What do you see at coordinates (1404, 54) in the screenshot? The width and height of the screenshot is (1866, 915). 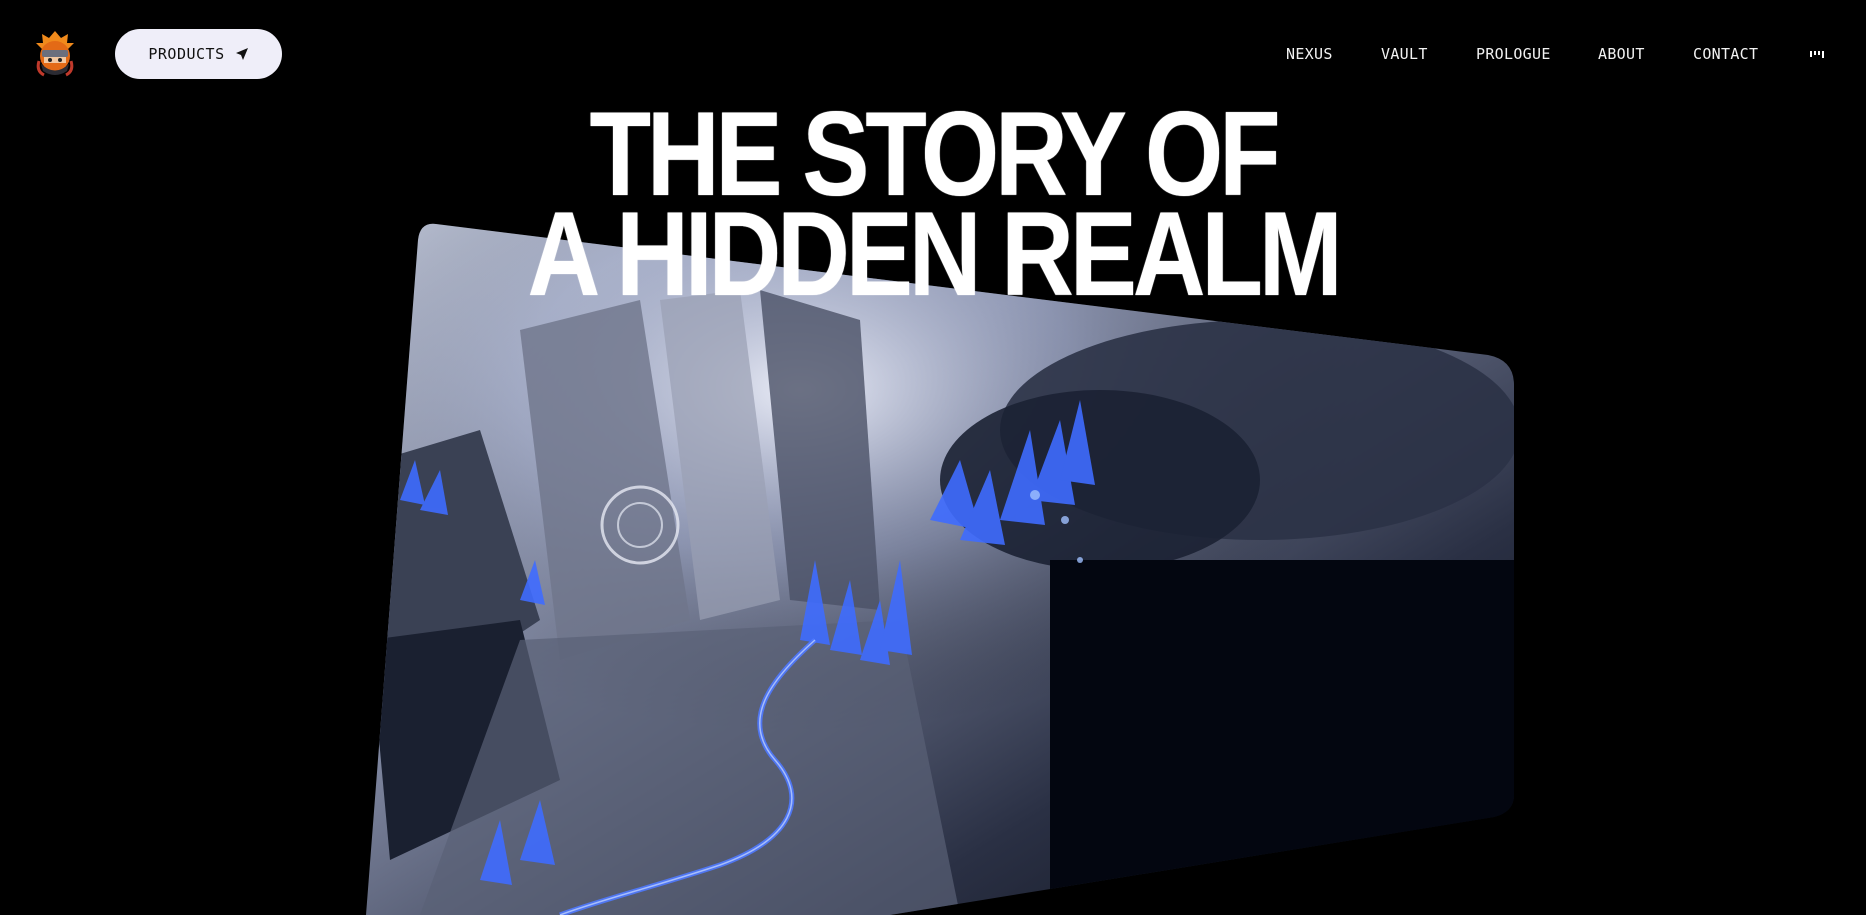 I see `nav-link-vault: VAULT` at bounding box center [1404, 54].